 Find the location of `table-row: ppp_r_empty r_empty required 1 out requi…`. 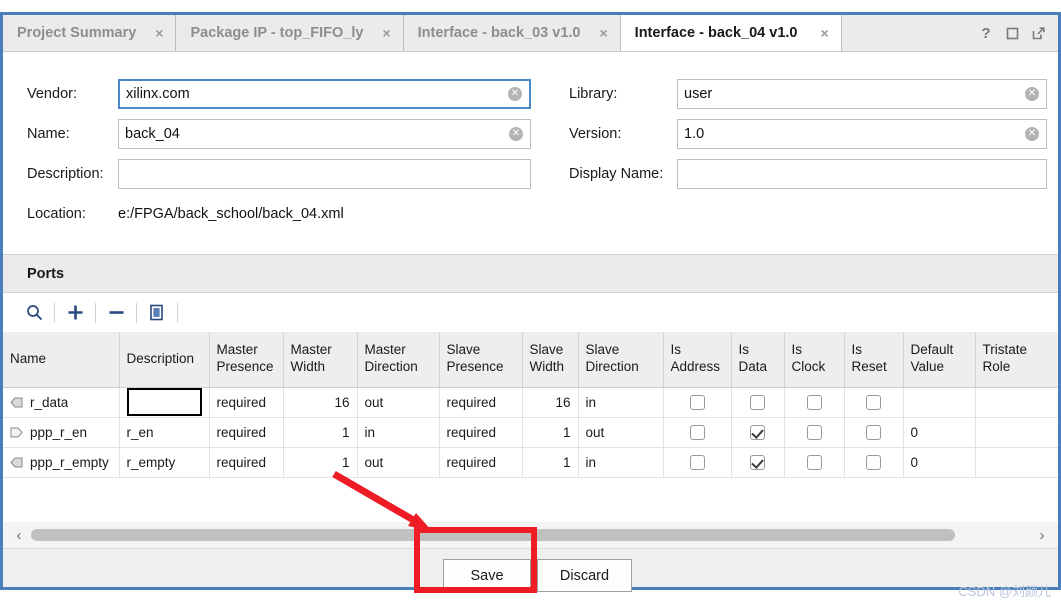

table-row: ppp_r_empty r_empty required 1 out requi… is located at coordinates (530, 462).